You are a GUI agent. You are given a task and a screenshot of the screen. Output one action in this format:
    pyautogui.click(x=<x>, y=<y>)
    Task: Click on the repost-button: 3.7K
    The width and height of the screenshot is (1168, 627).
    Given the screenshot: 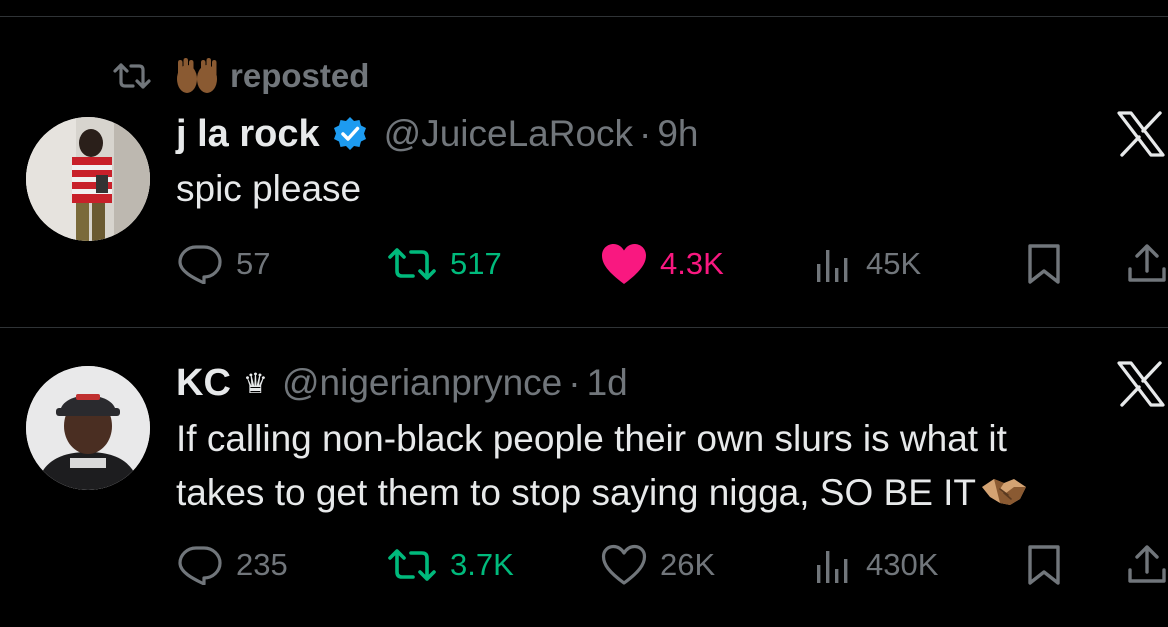 What is the action you would take?
    pyautogui.click(x=450, y=565)
    